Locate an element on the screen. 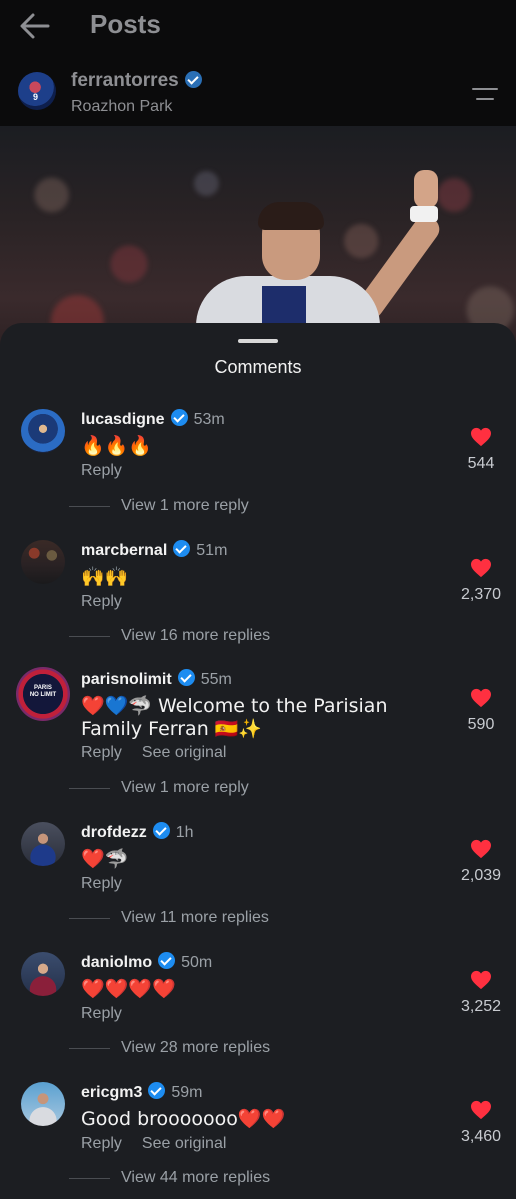 The height and width of the screenshot is (1199, 516). comment-time: 55m is located at coordinates (216, 679).